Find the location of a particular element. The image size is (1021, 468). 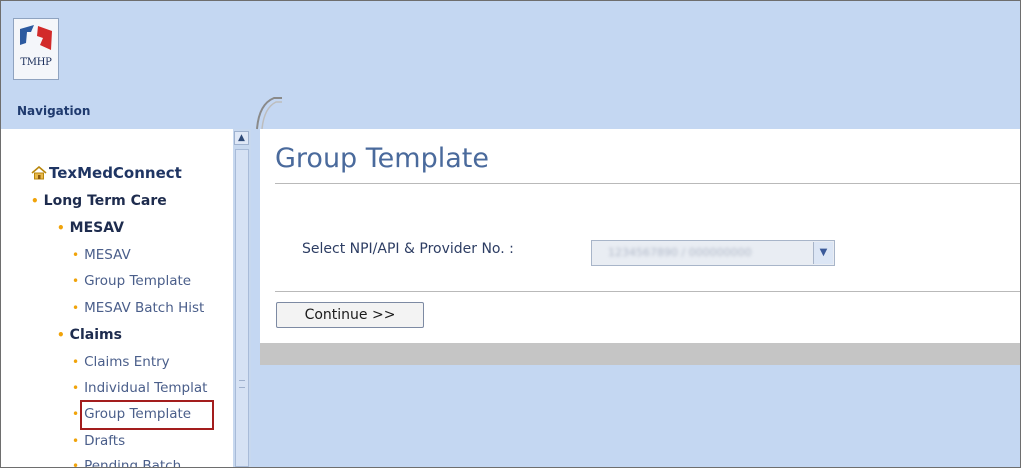

content-footer-bar is located at coordinates (640, 354).